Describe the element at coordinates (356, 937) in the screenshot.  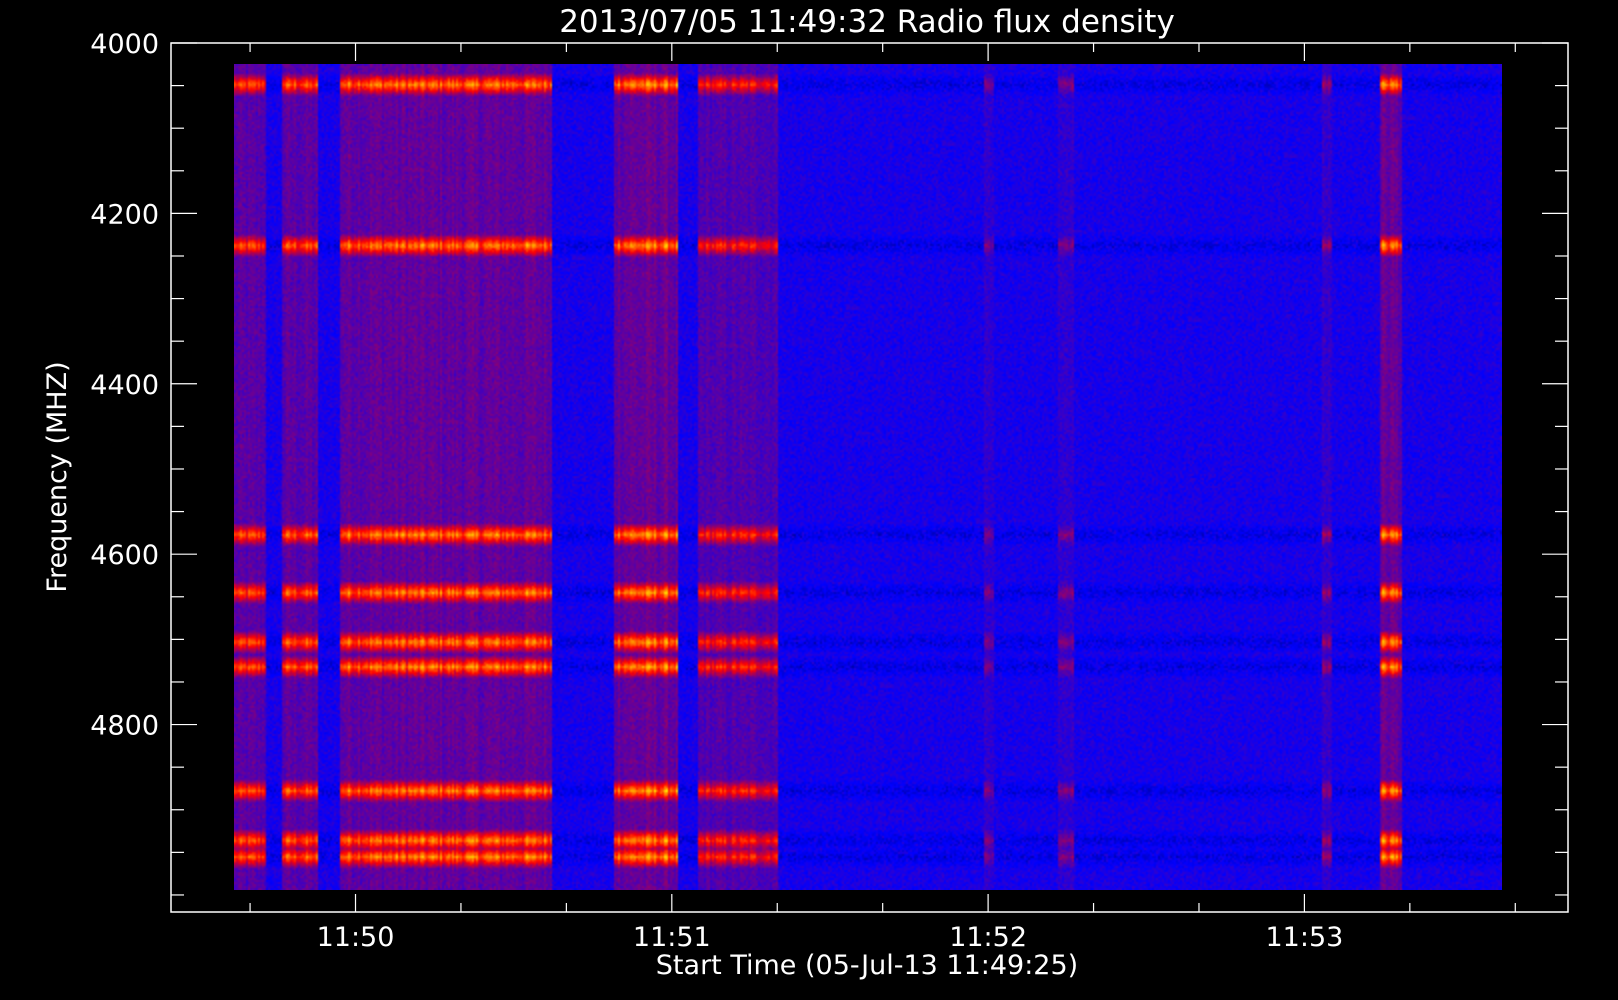
I see `x-tick-label: 11:50` at that location.